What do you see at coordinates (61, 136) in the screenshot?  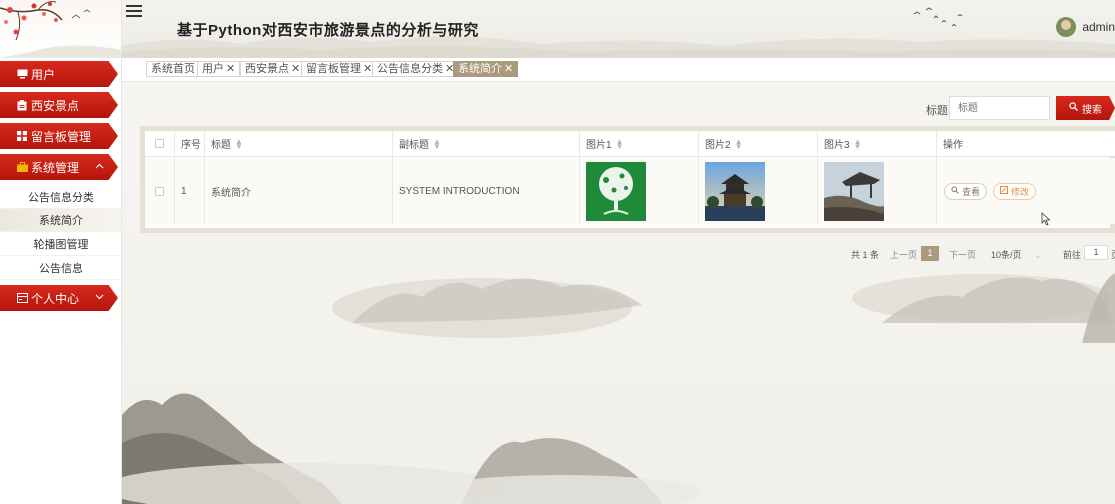 I see `sidebar-item-label: 留言板管理` at bounding box center [61, 136].